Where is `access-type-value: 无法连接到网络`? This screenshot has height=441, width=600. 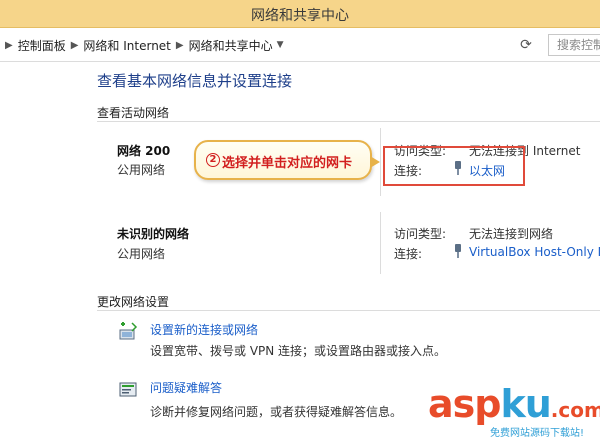 access-type-value: 无法连接到网络 is located at coordinates (511, 234).